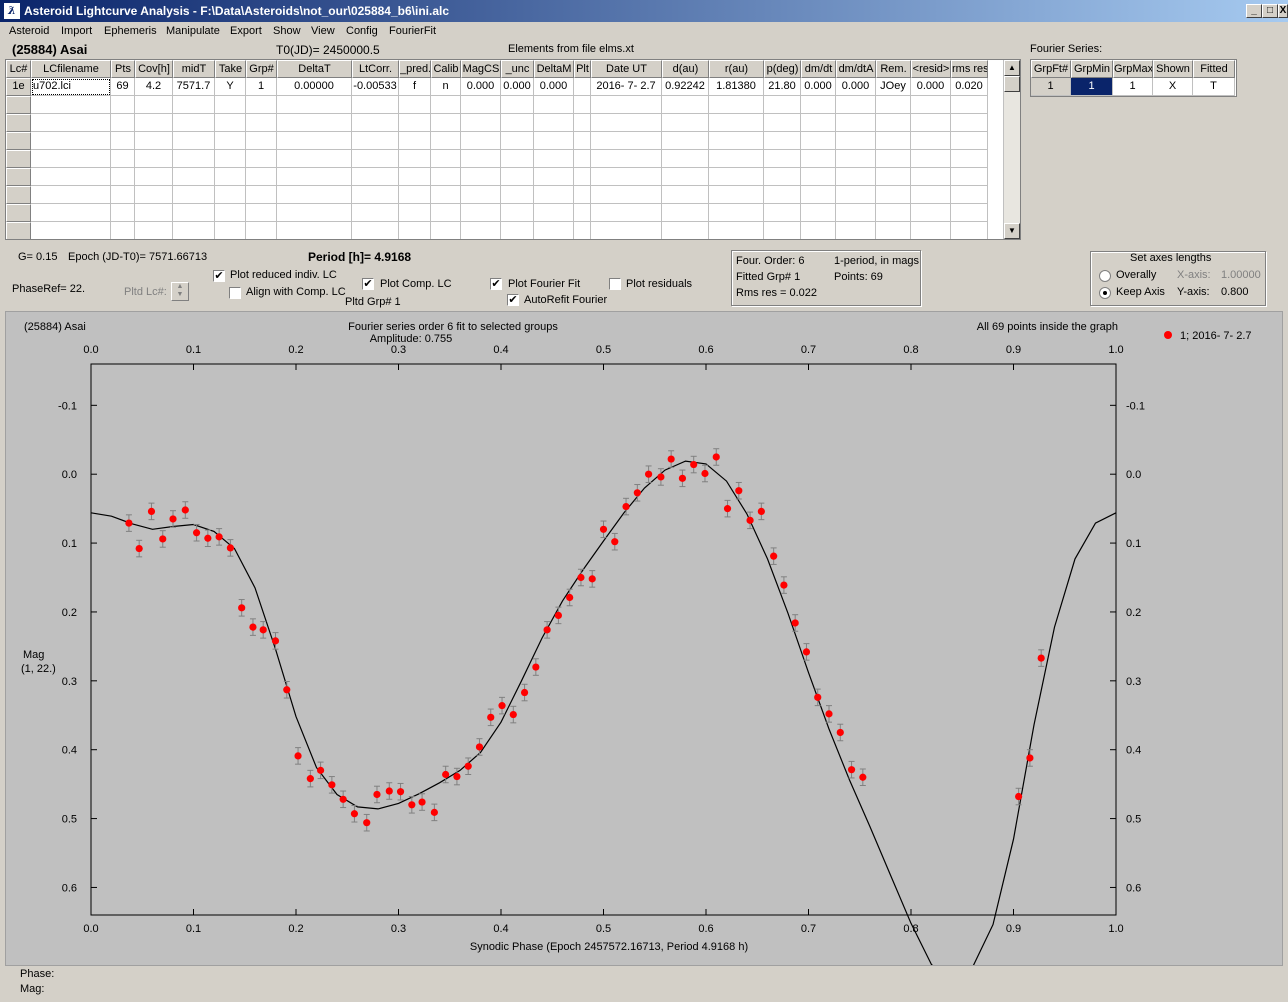 This screenshot has height=1002, width=1288. Describe the element at coordinates (230, 69) in the screenshot. I see `column-header: Take` at that location.